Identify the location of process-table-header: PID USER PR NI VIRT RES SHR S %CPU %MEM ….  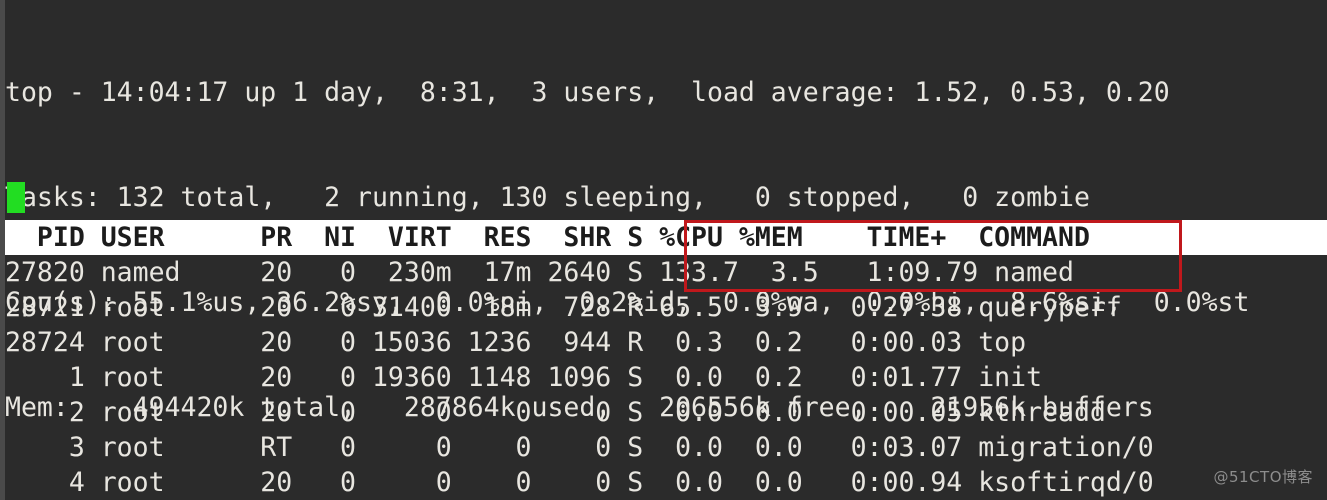
(666, 237).